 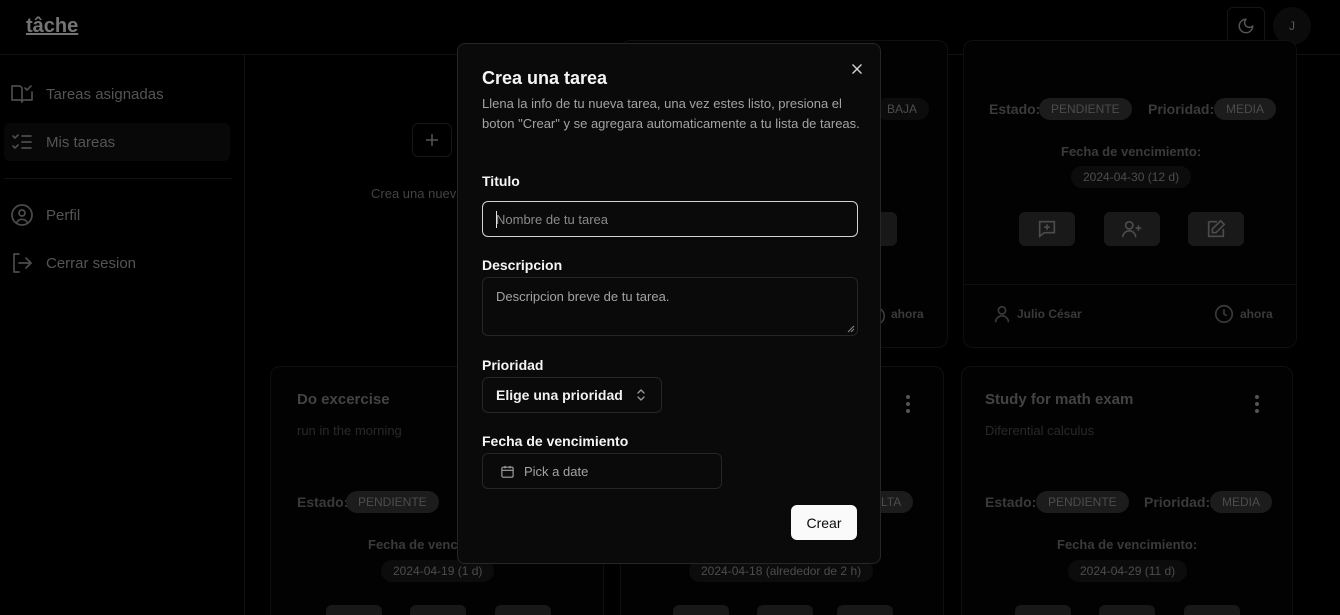 What do you see at coordinates (555, 441) in the screenshot?
I see `due-date-field-label: Fecha de vencimiento` at bounding box center [555, 441].